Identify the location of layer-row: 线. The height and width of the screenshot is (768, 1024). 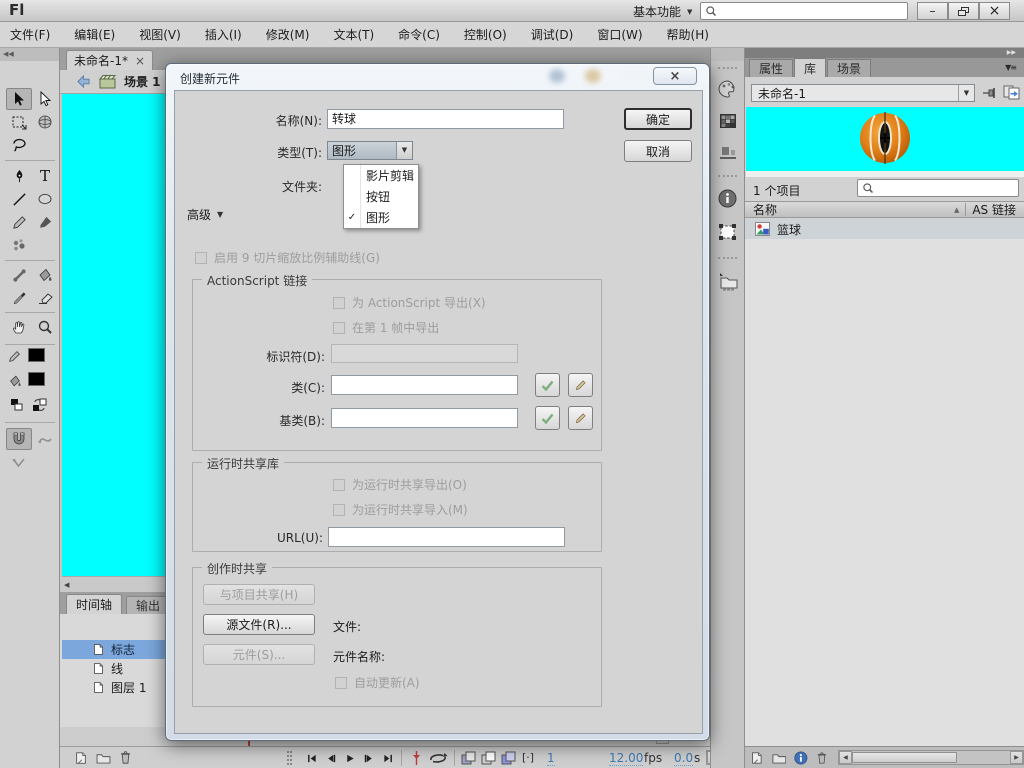
(113, 668).